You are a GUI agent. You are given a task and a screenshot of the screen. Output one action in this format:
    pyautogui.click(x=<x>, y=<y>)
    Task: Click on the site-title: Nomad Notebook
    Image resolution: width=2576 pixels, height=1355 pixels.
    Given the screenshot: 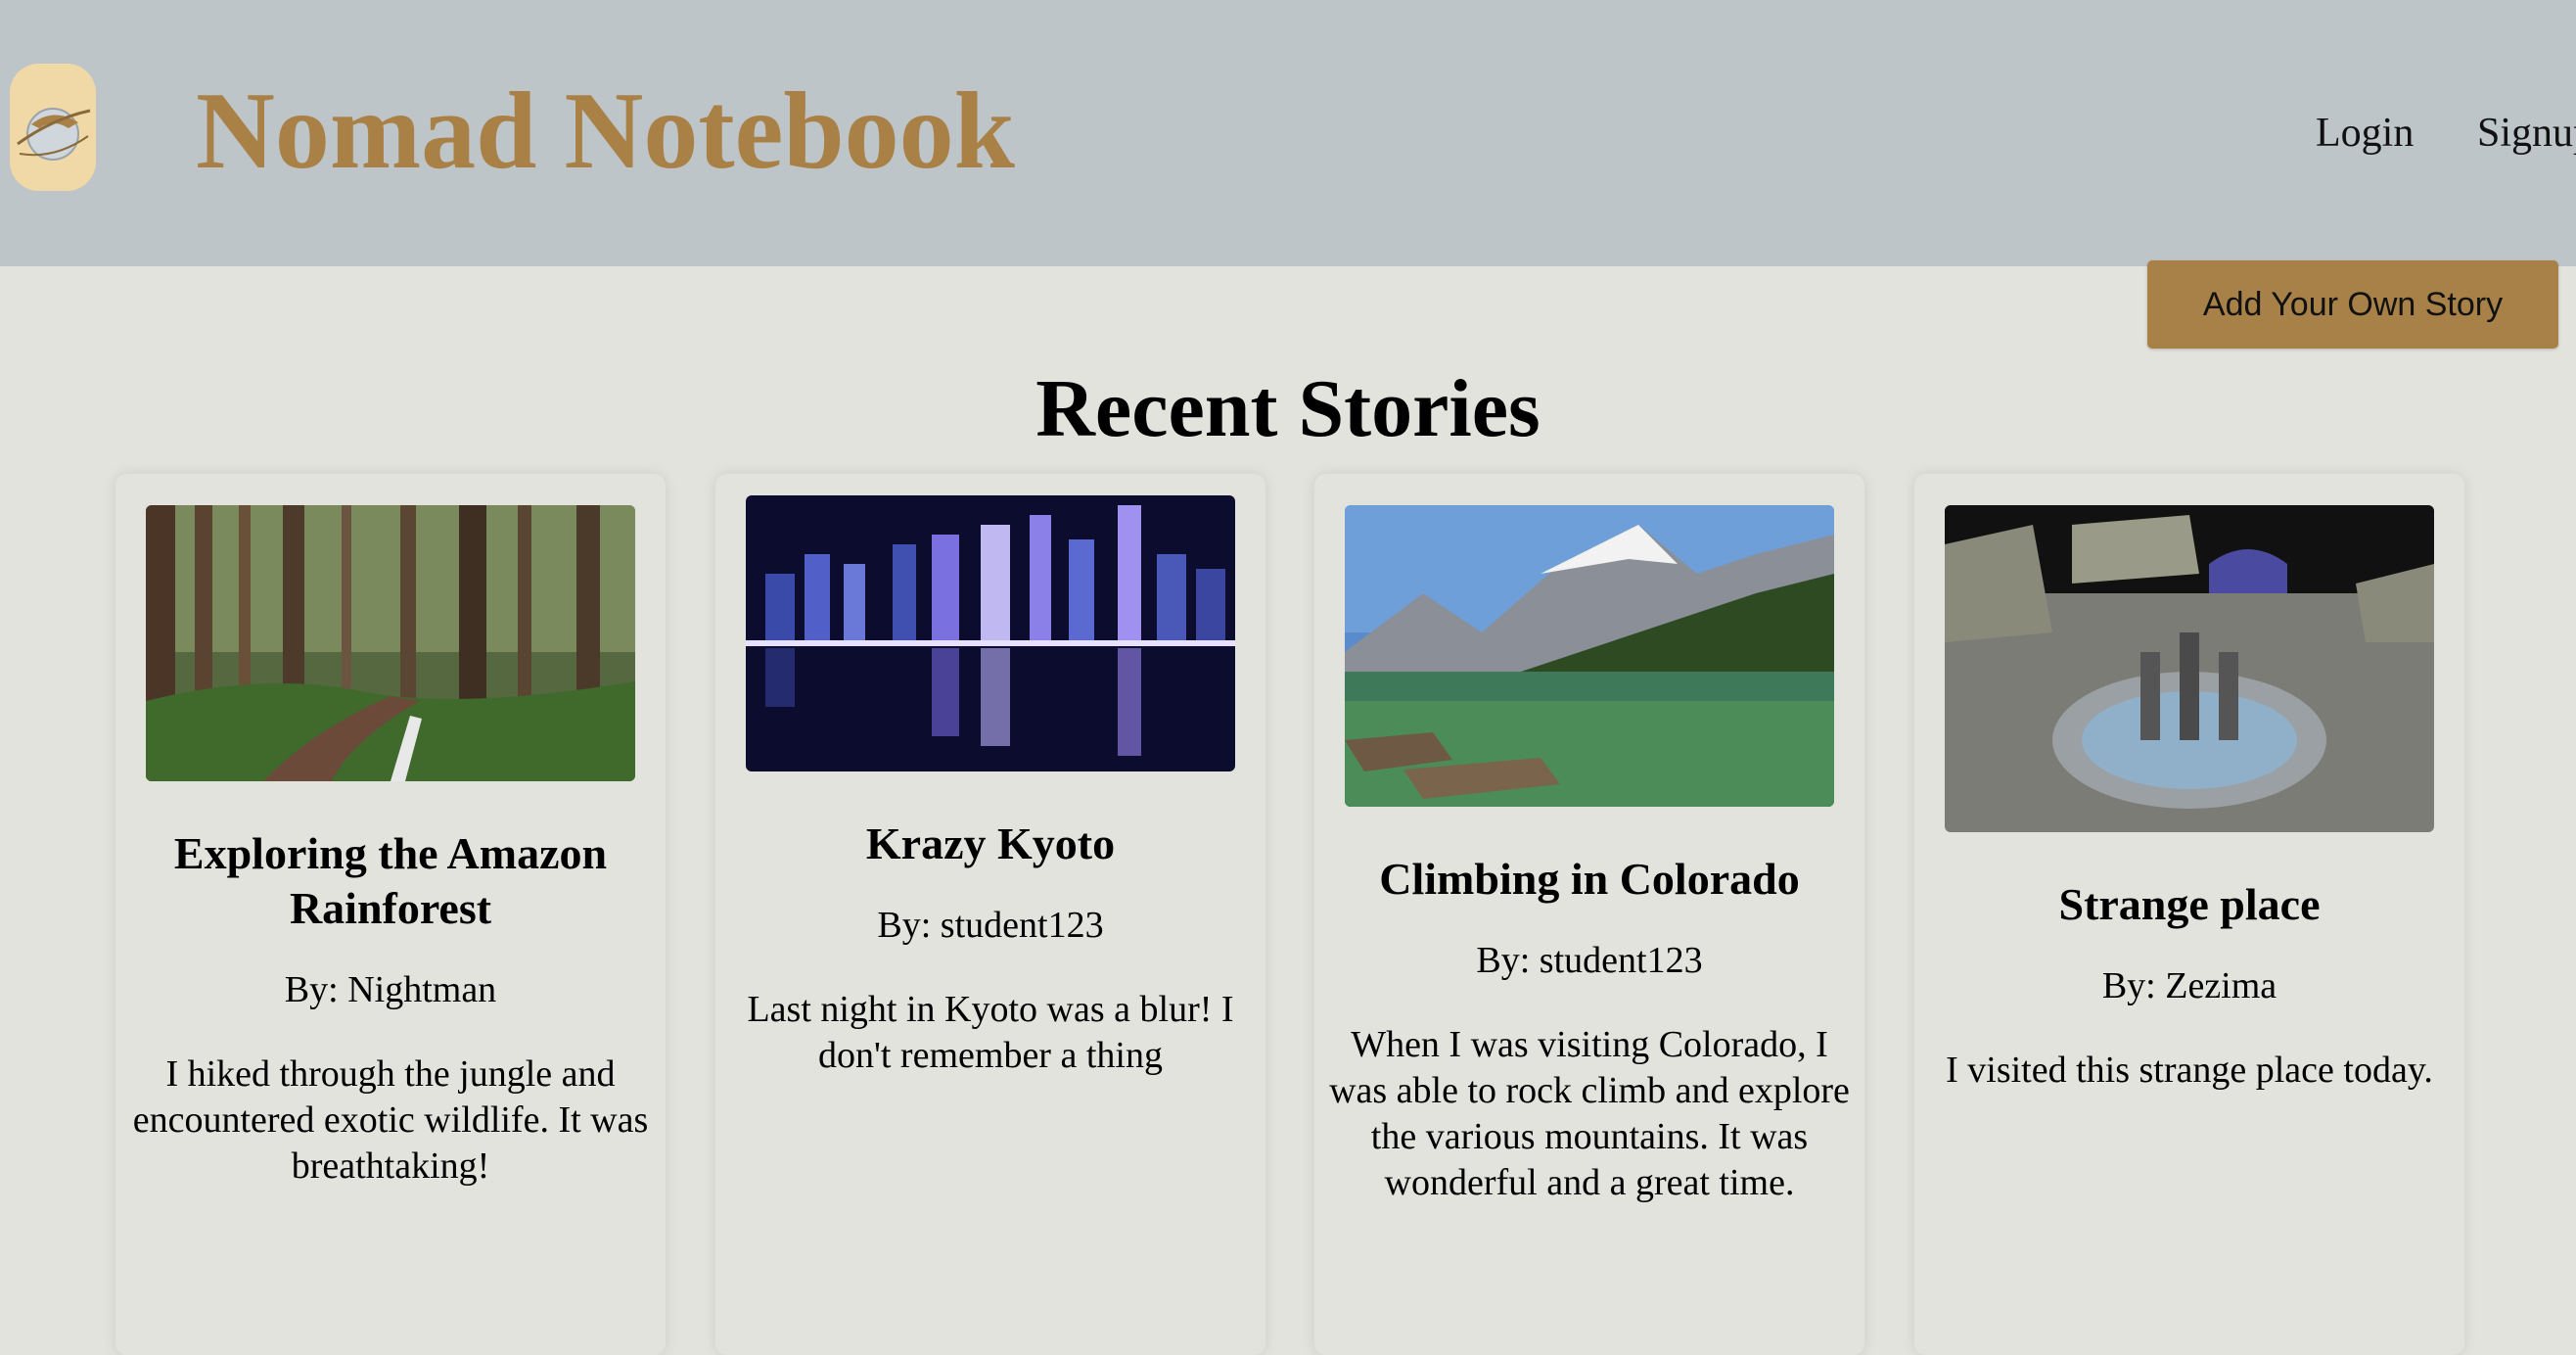 What is the action you would take?
    pyautogui.click(x=605, y=131)
    